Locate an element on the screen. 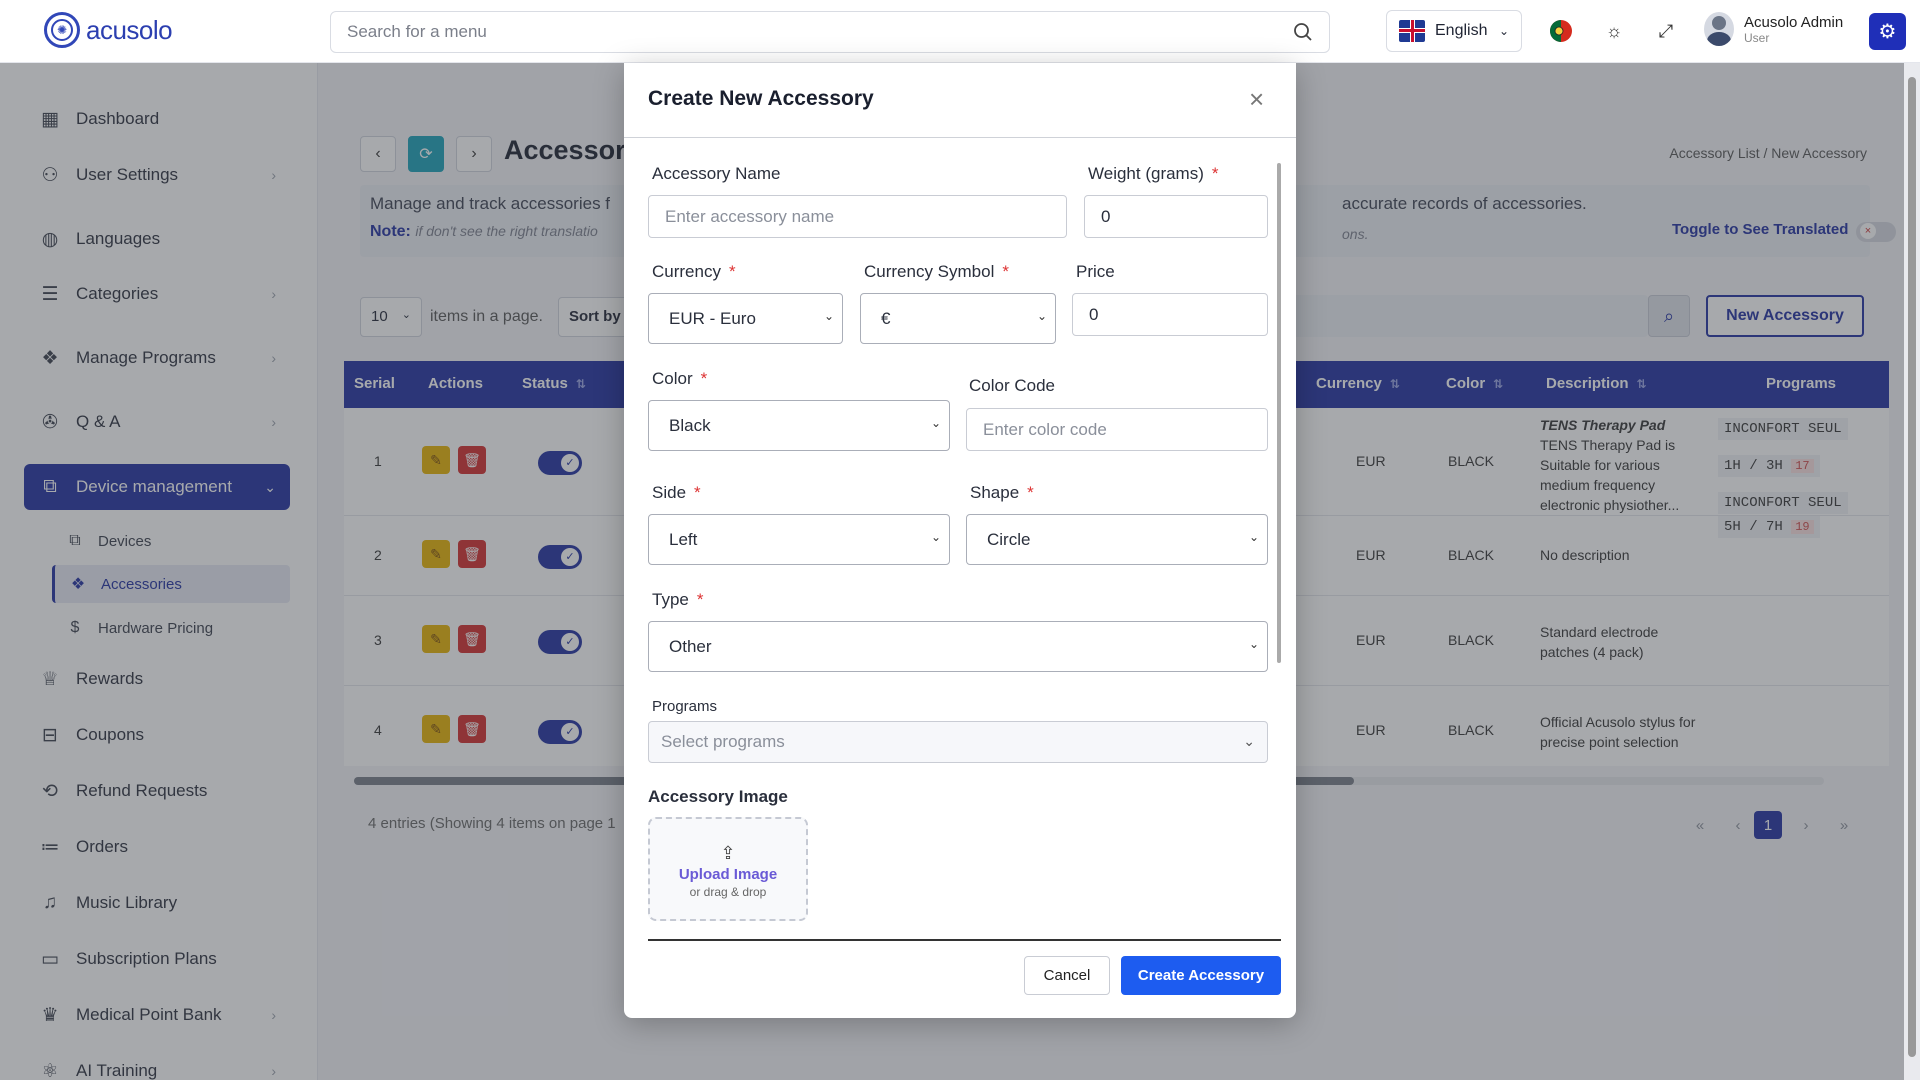  modal-title: Create New Accessory is located at coordinates (761, 98).